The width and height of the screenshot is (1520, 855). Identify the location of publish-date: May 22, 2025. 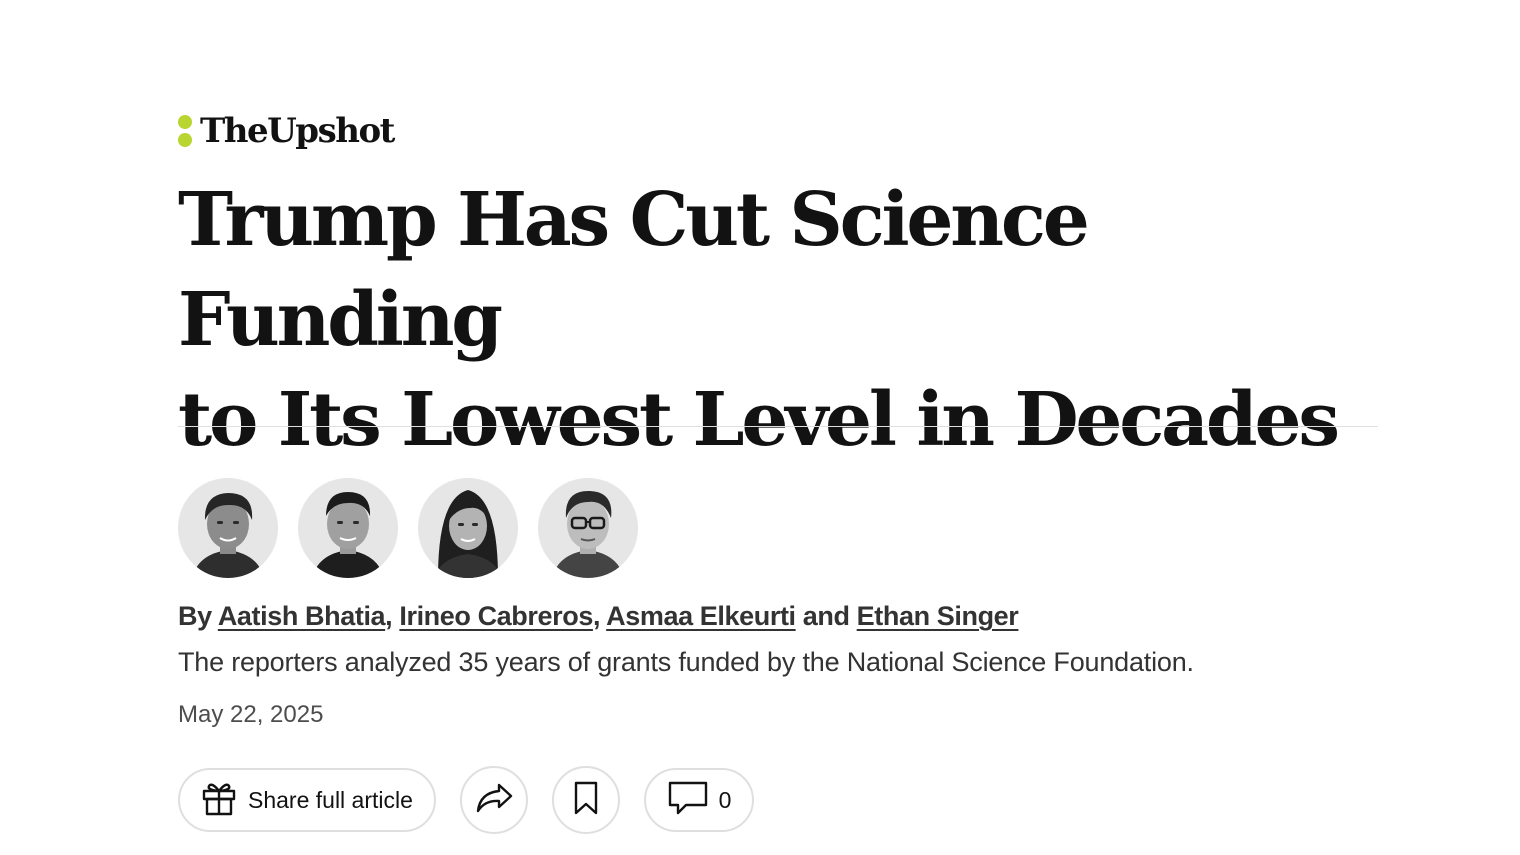
(251, 714).